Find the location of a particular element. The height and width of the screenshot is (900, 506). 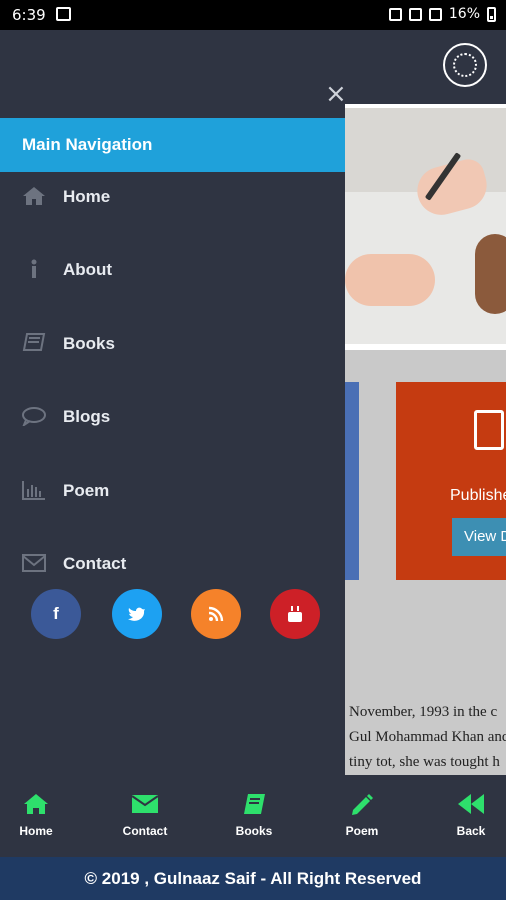

site-logo is located at coordinates (465, 65).